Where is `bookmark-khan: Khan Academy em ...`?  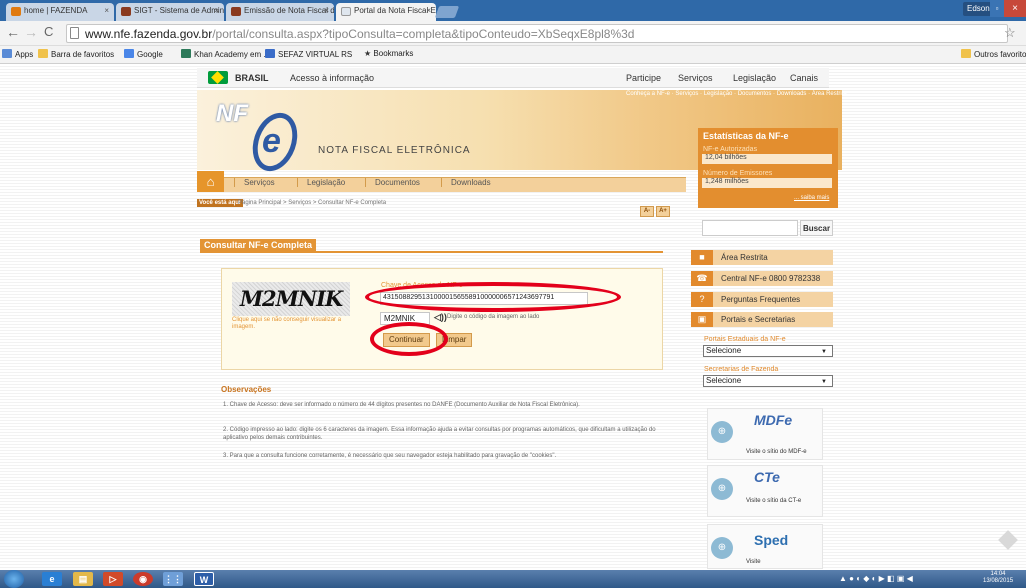 bookmark-khan: Khan Academy em ... is located at coordinates (225, 54).